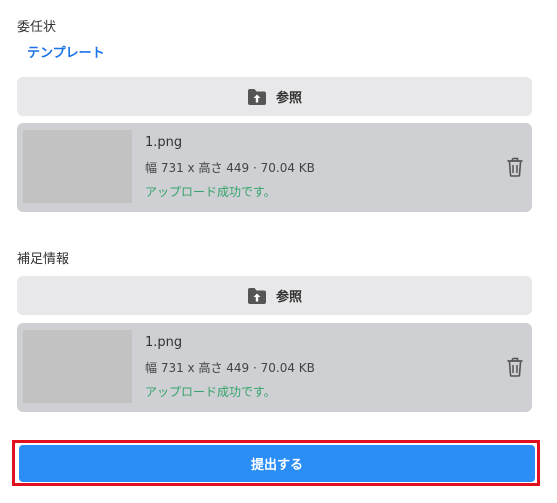 The width and height of the screenshot is (557, 503). Describe the element at coordinates (37, 27) in the screenshot. I see `proxy-section-label: 委任状` at that location.